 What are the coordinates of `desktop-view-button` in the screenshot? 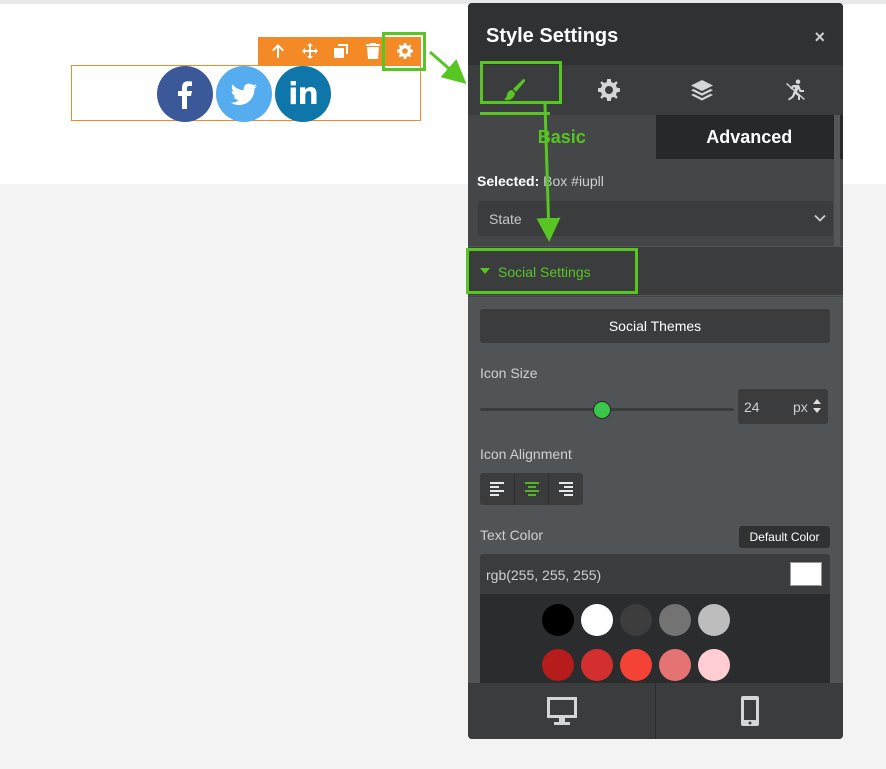 It's located at (562, 711).